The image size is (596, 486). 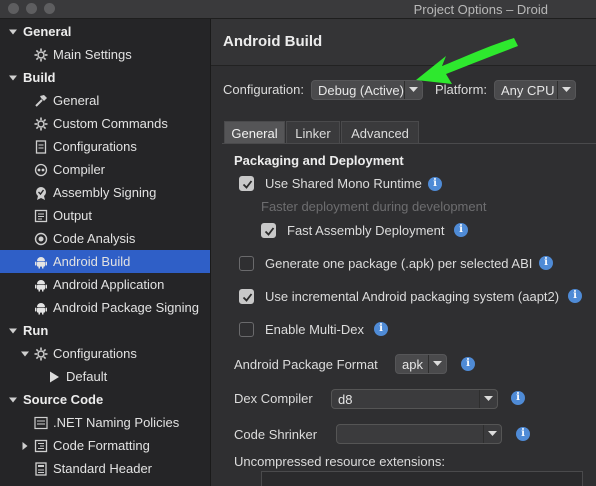 What do you see at coordinates (273, 398) in the screenshot?
I see `dex-compiler-label: Dex Compiler` at bounding box center [273, 398].